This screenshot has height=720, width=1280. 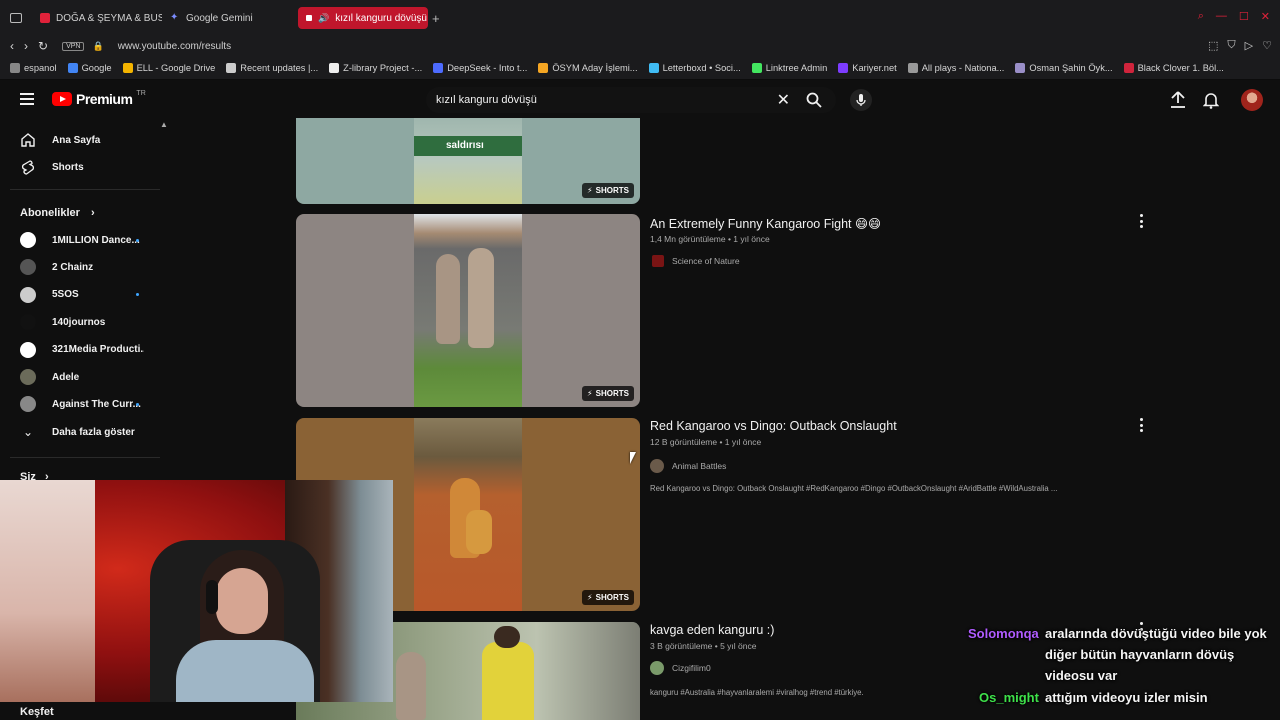 What do you see at coordinates (1244, 16) in the screenshot?
I see `maximize-icon: ☐` at bounding box center [1244, 16].